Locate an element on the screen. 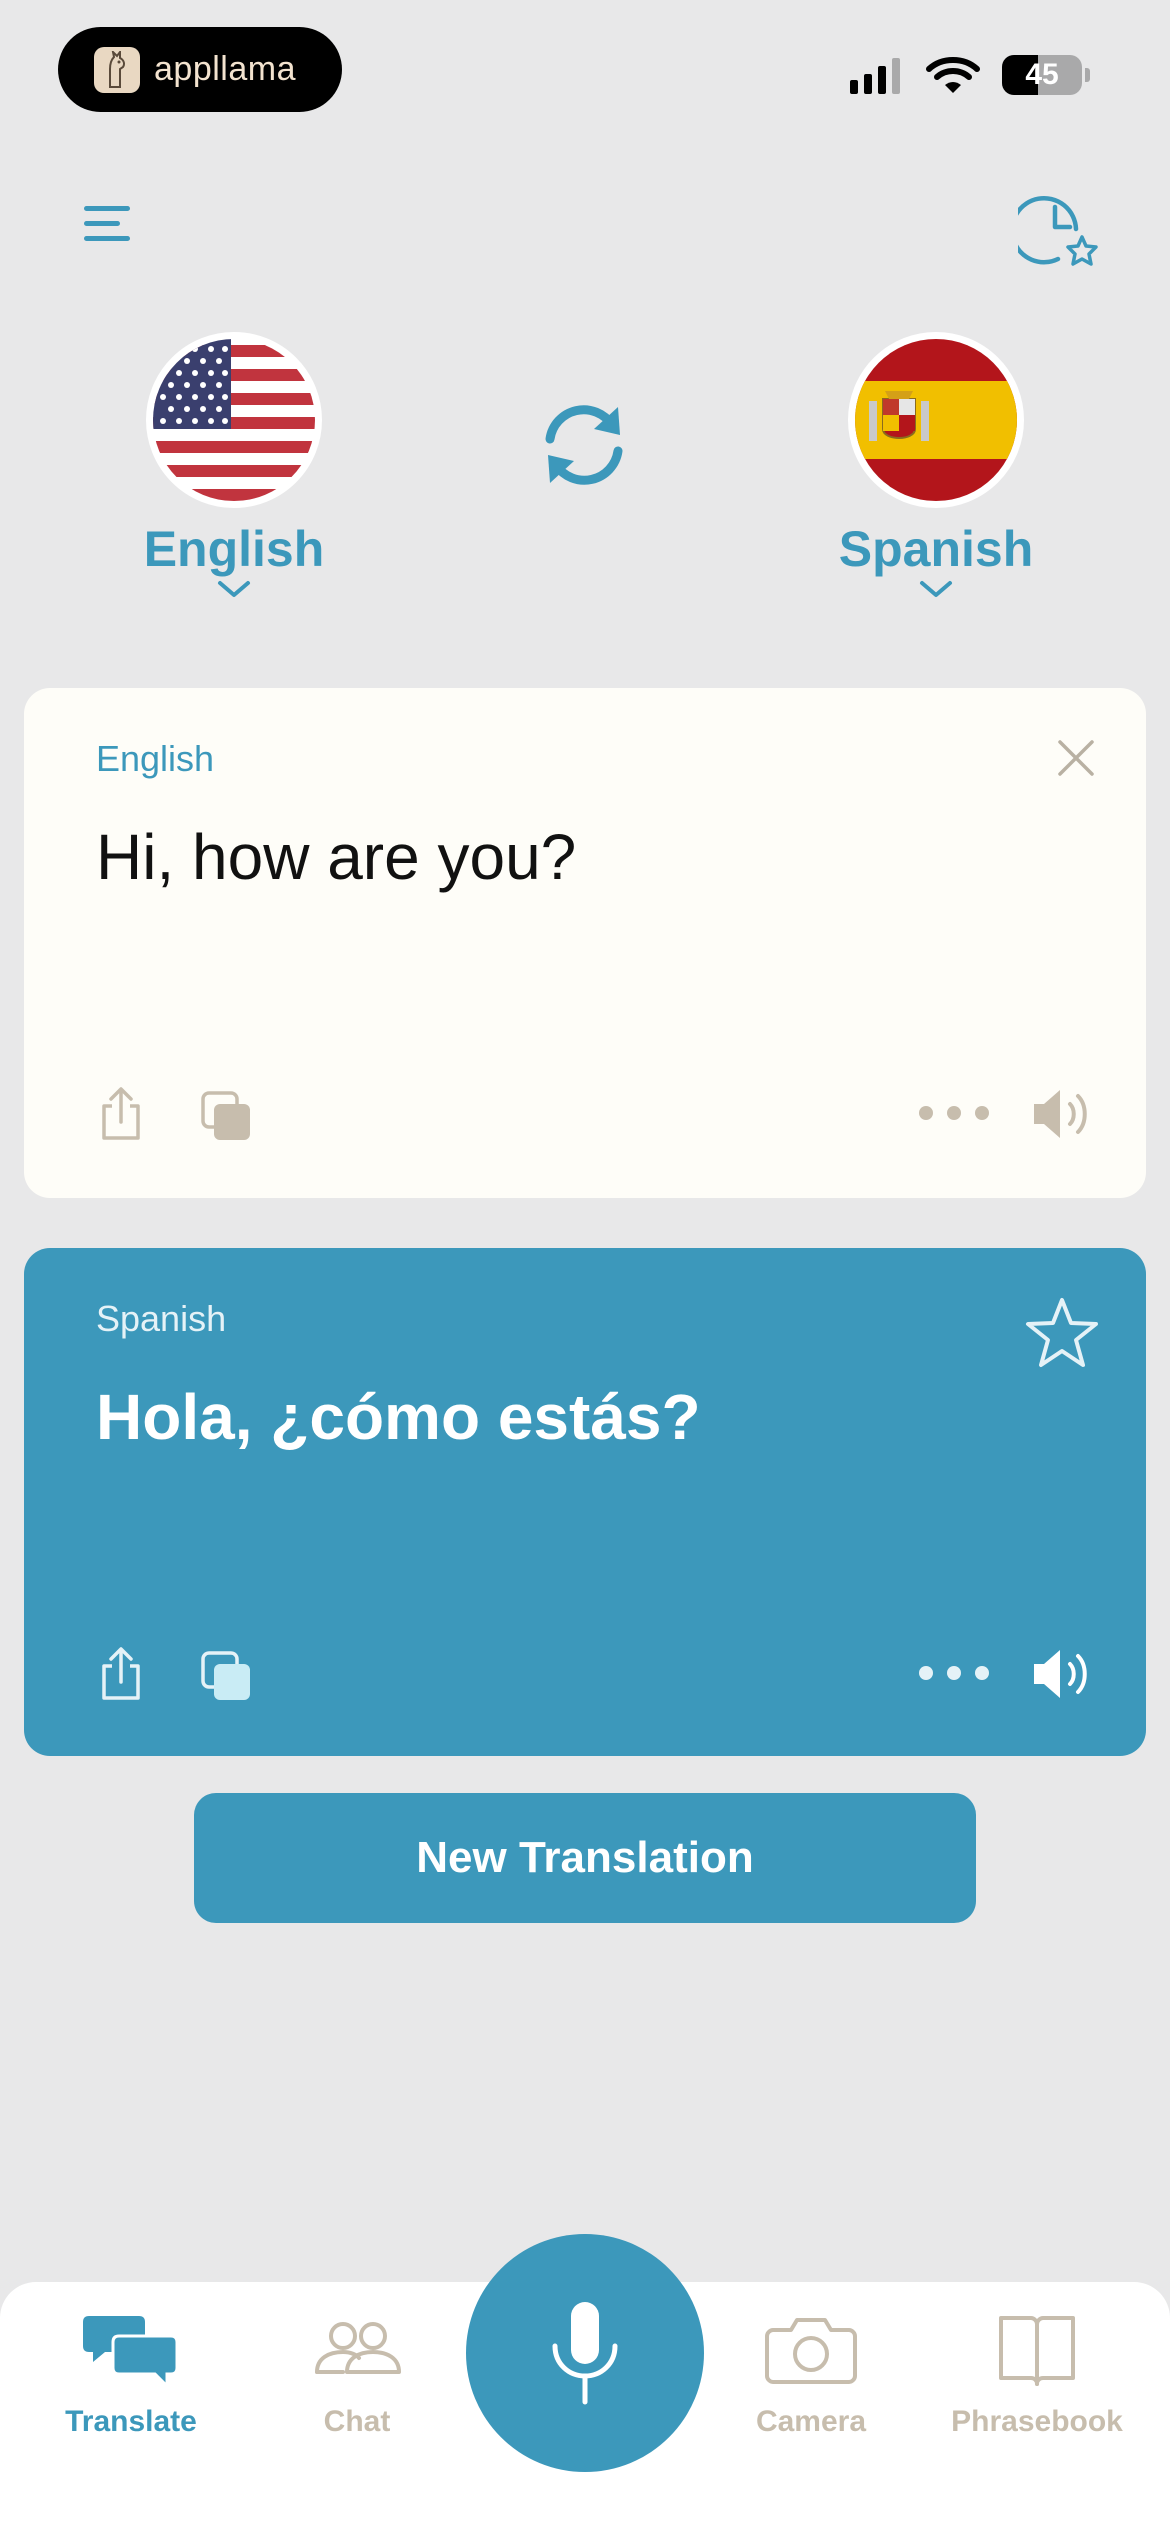 The height and width of the screenshot is (2532, 1170). menu-icon is located at coordinates (108, 224).